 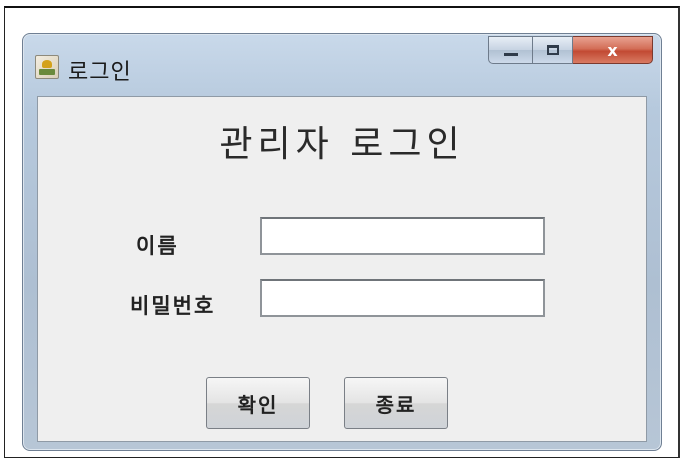 What do you see at coordinates (342, 61) in the screenshot?
I see `title-bar: 로그인 x` at bounding box center [342, 61].